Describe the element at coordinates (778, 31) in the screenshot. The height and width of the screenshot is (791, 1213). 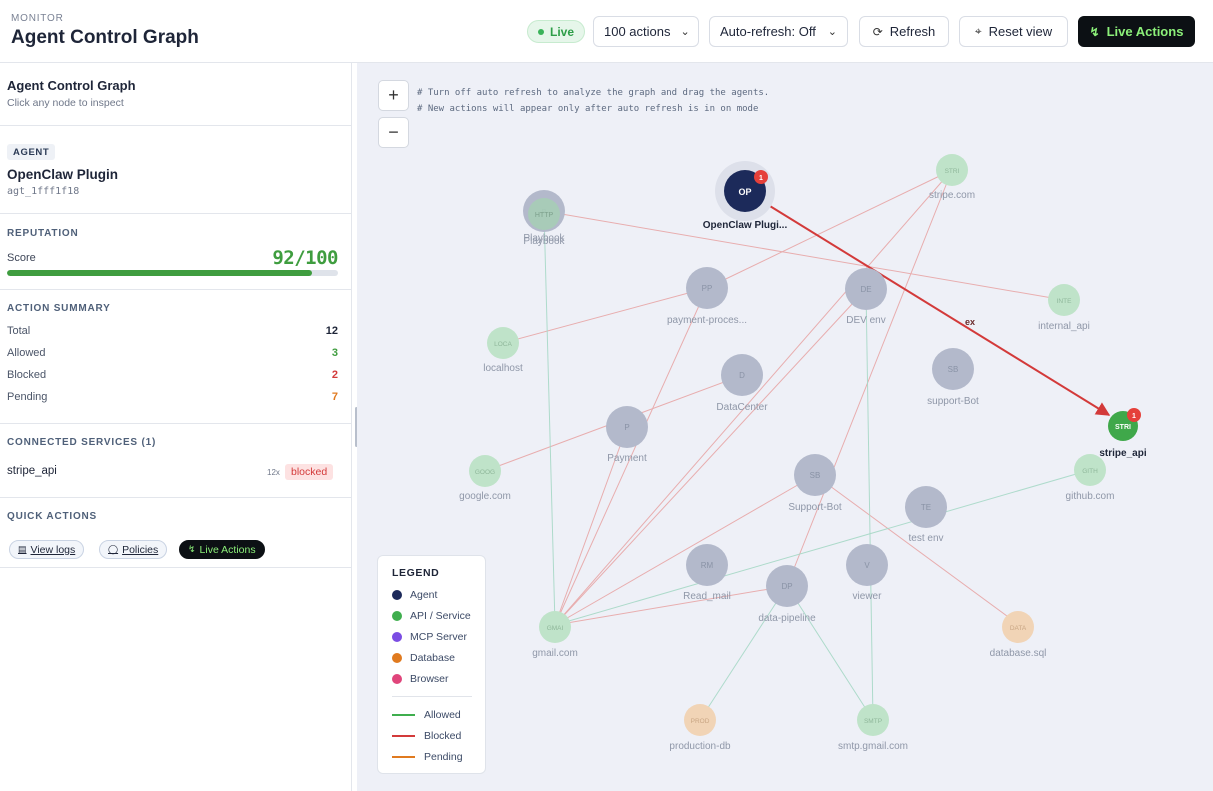
I see `auto-refresh-select: Auto-refresh: Off ⌄` at that location.